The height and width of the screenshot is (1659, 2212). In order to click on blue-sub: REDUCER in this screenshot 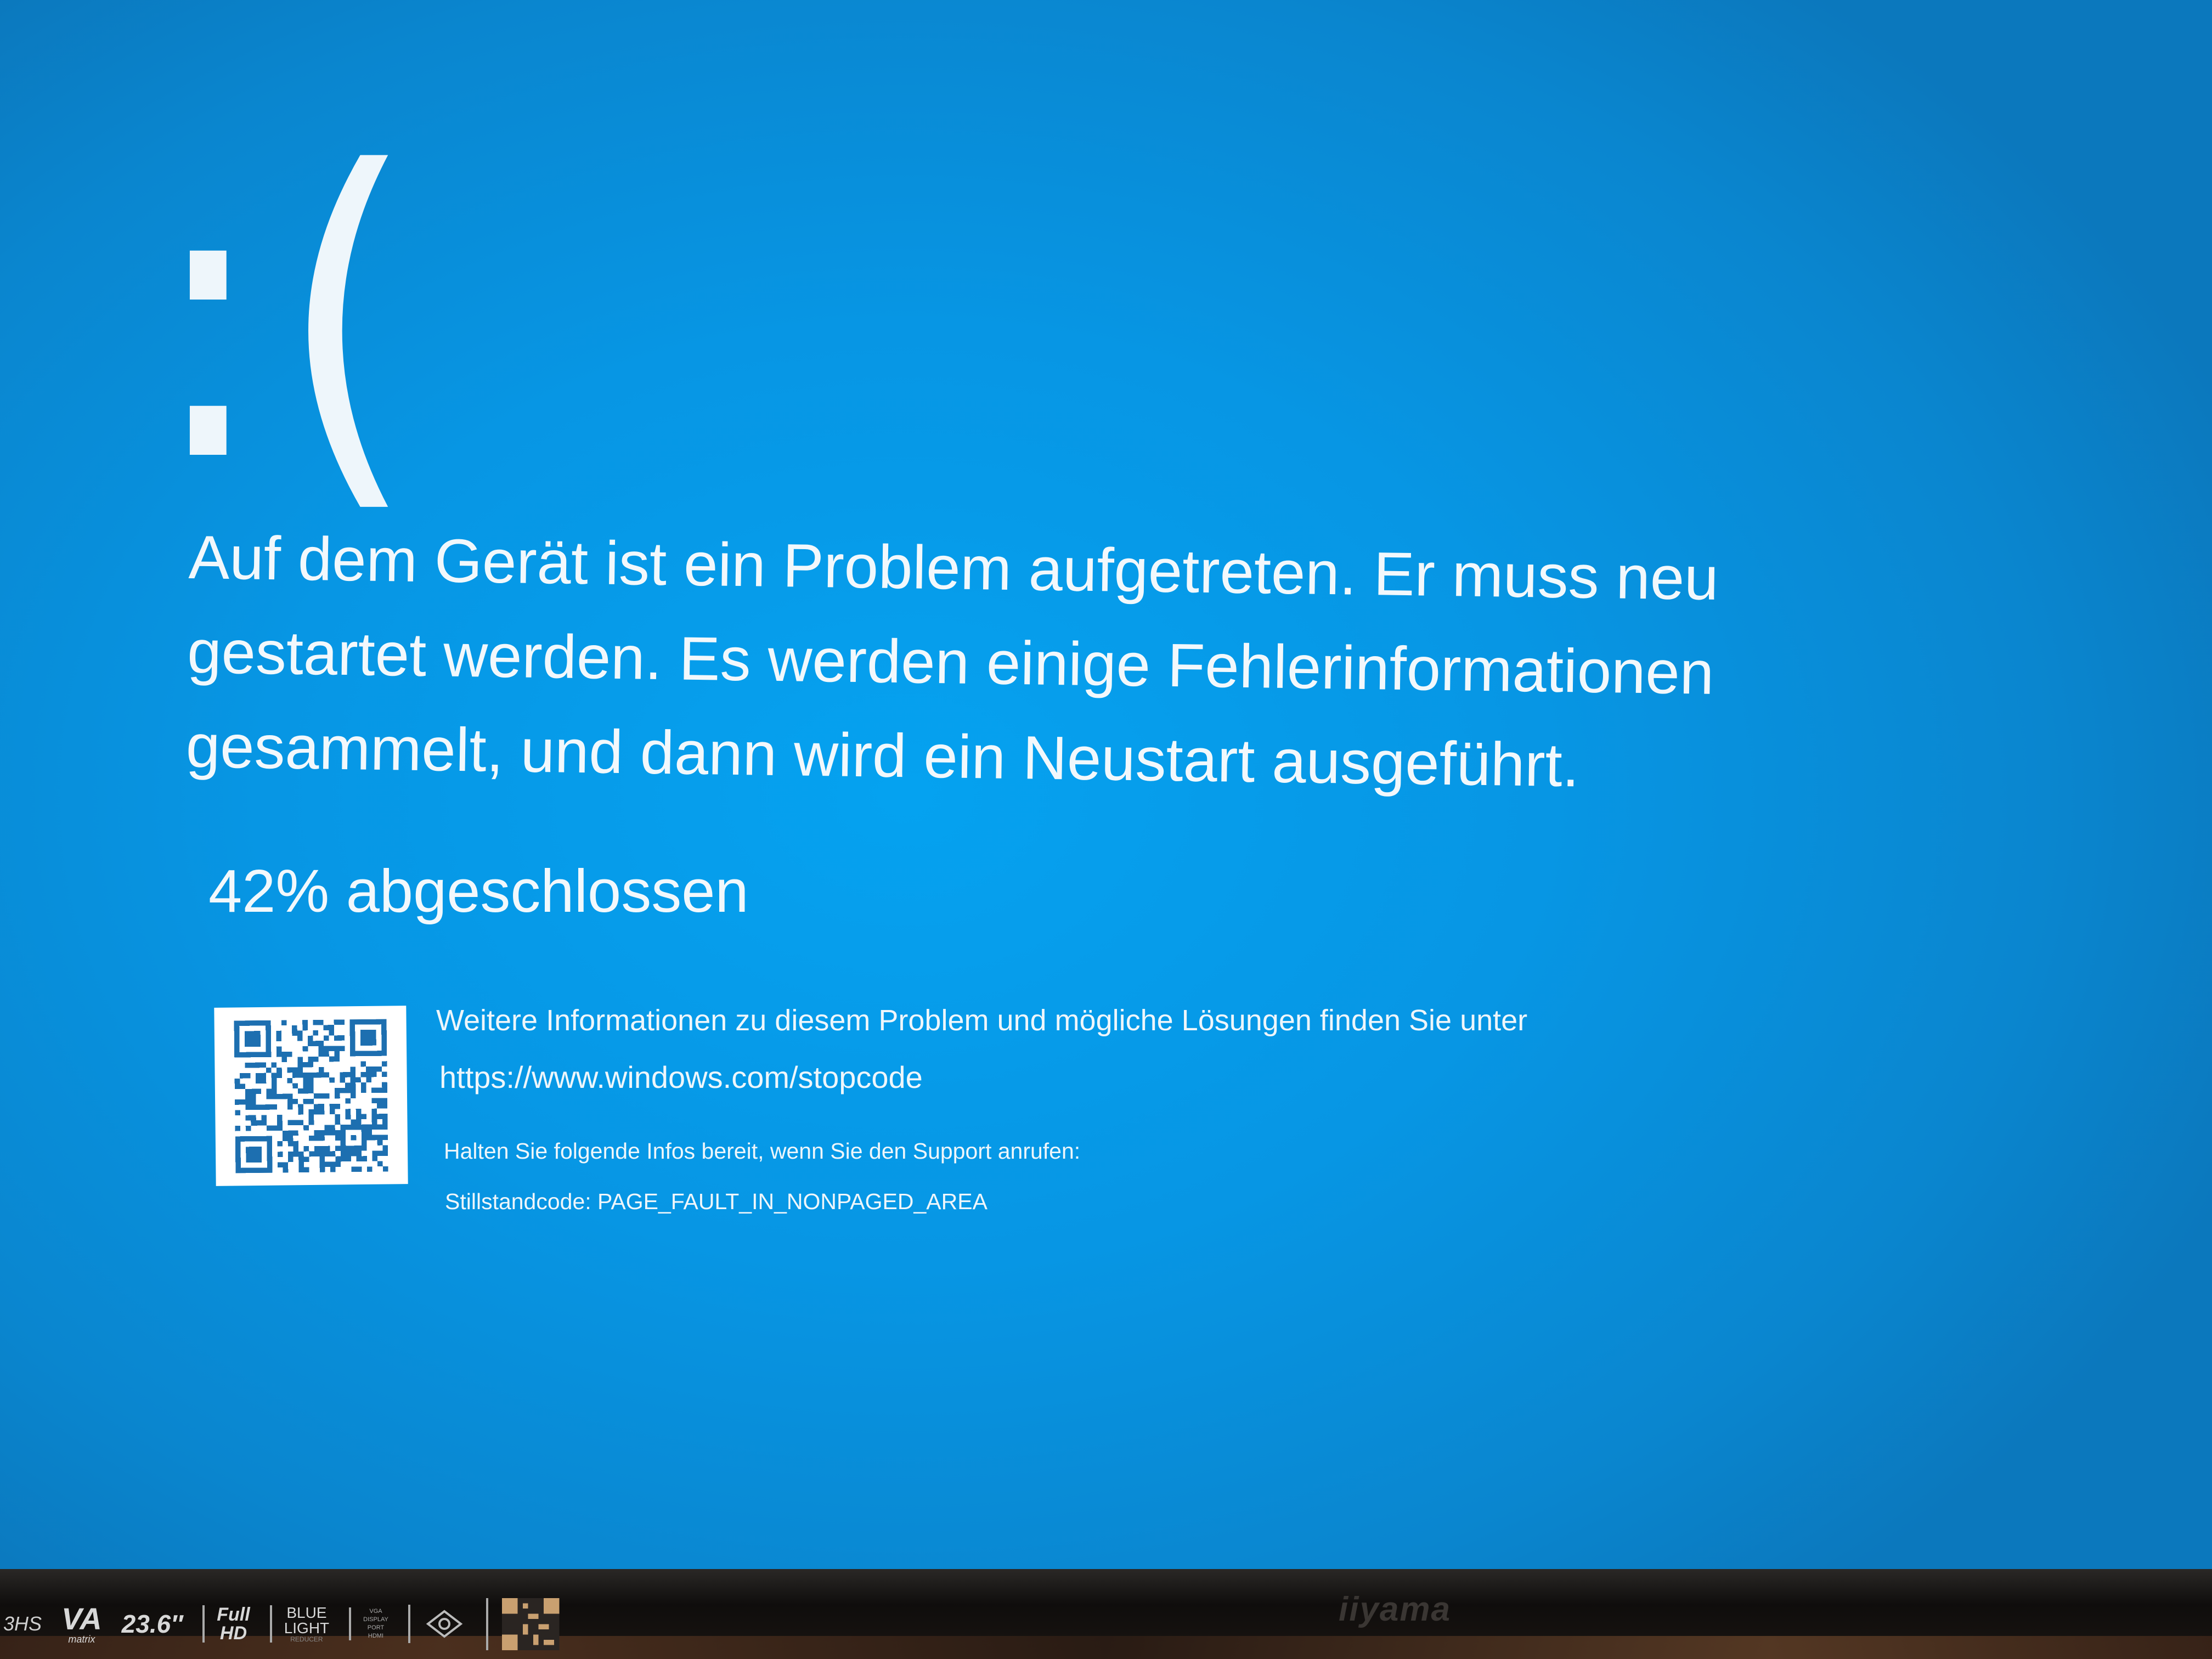, I will do `click(307, 1639)`.